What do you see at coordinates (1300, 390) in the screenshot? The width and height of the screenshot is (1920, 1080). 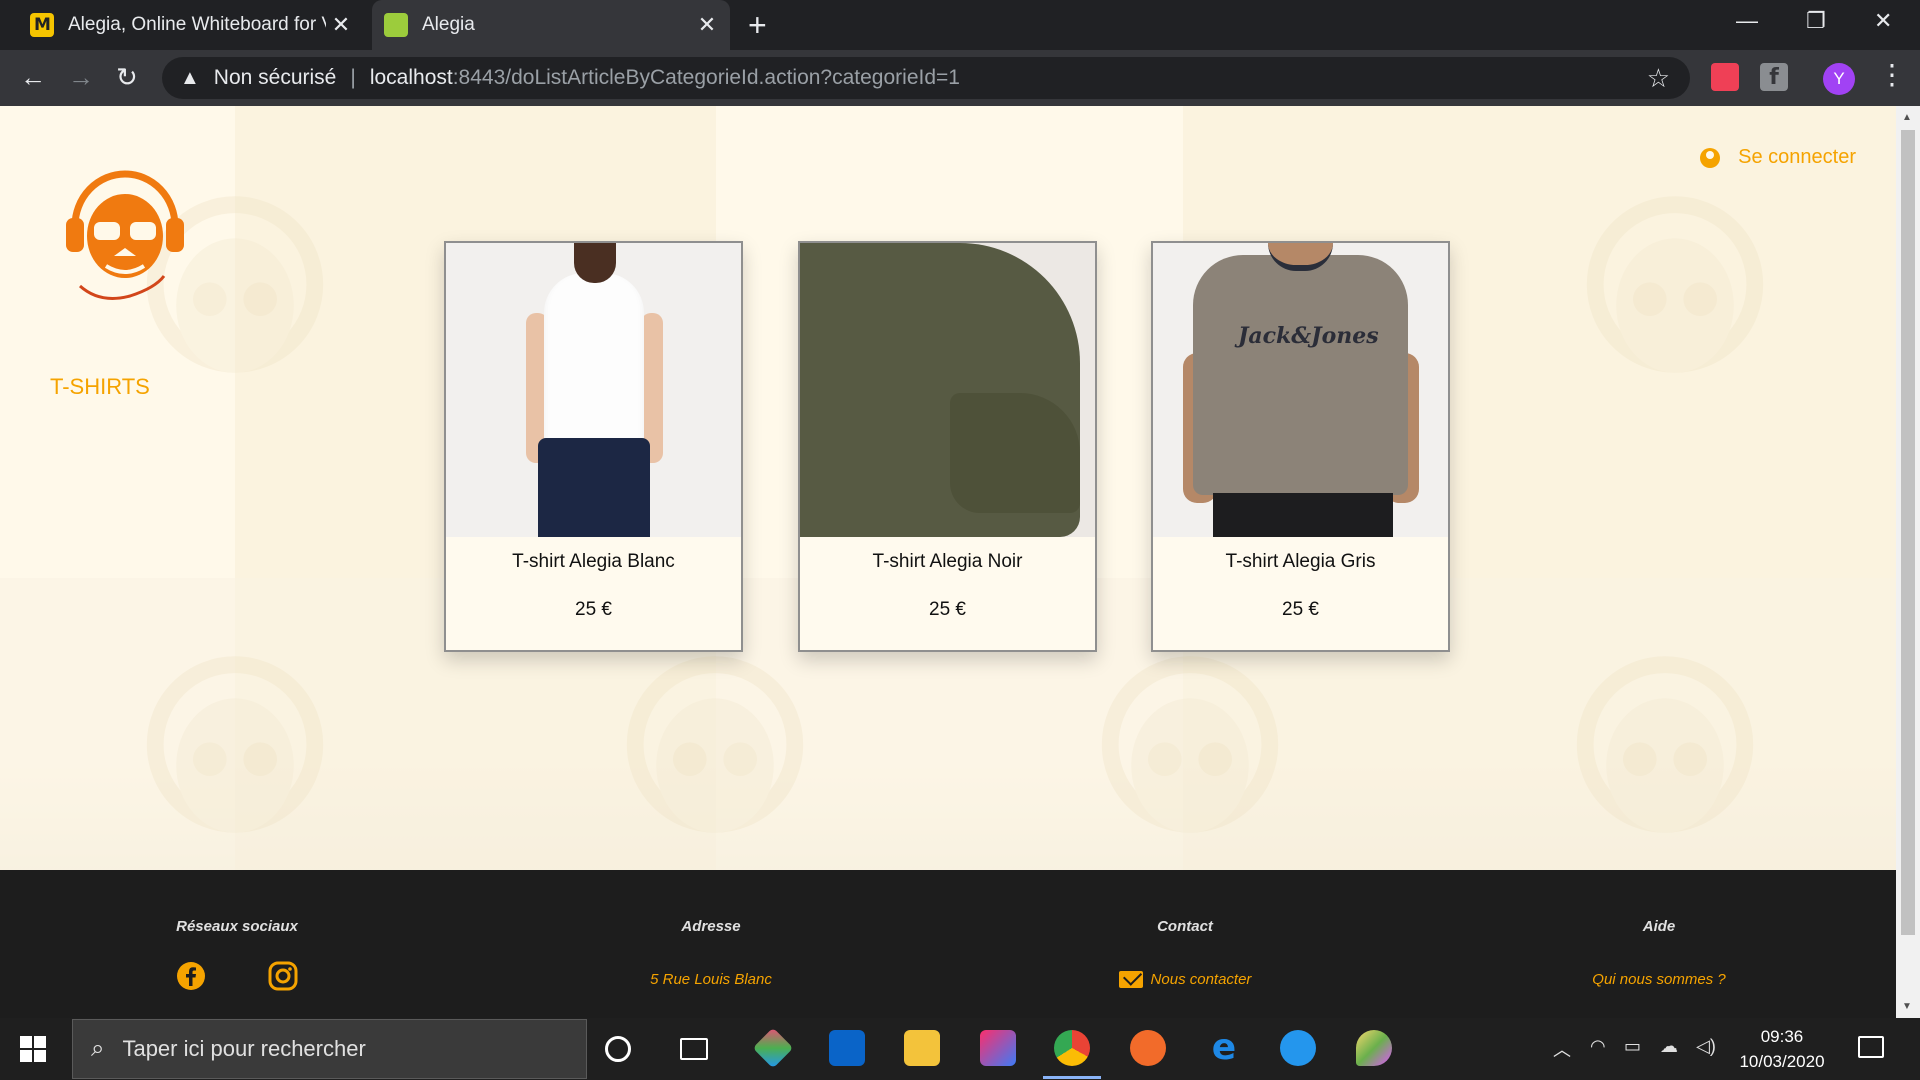 I see `product-image: Jack&Jones` at bounding box center [1300, 390].